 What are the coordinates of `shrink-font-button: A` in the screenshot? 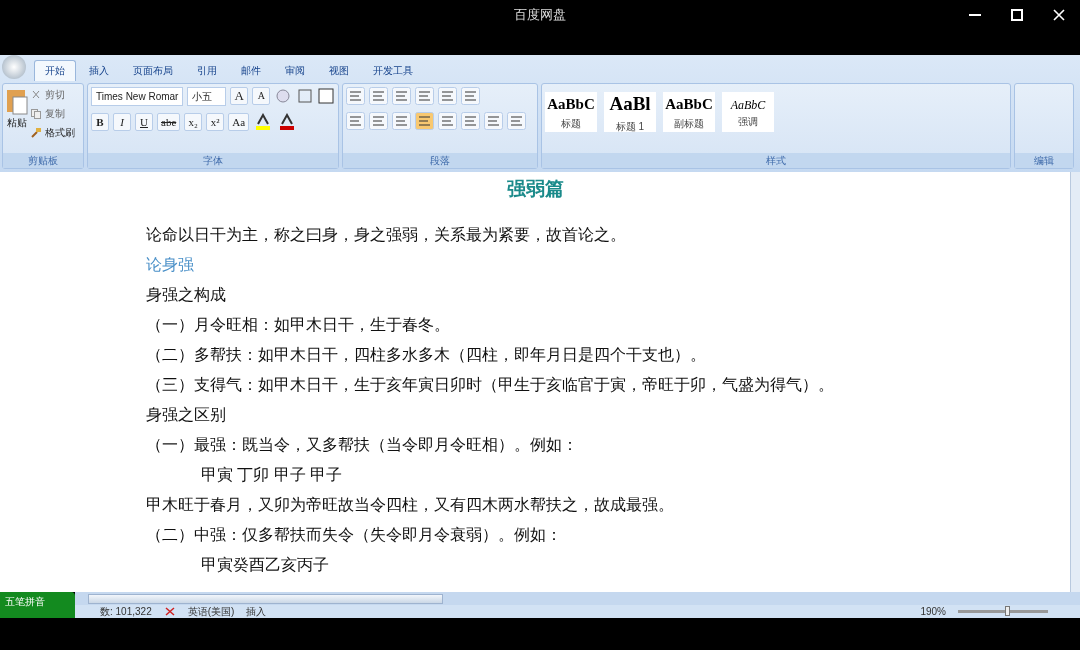 It's located at (261, 96).